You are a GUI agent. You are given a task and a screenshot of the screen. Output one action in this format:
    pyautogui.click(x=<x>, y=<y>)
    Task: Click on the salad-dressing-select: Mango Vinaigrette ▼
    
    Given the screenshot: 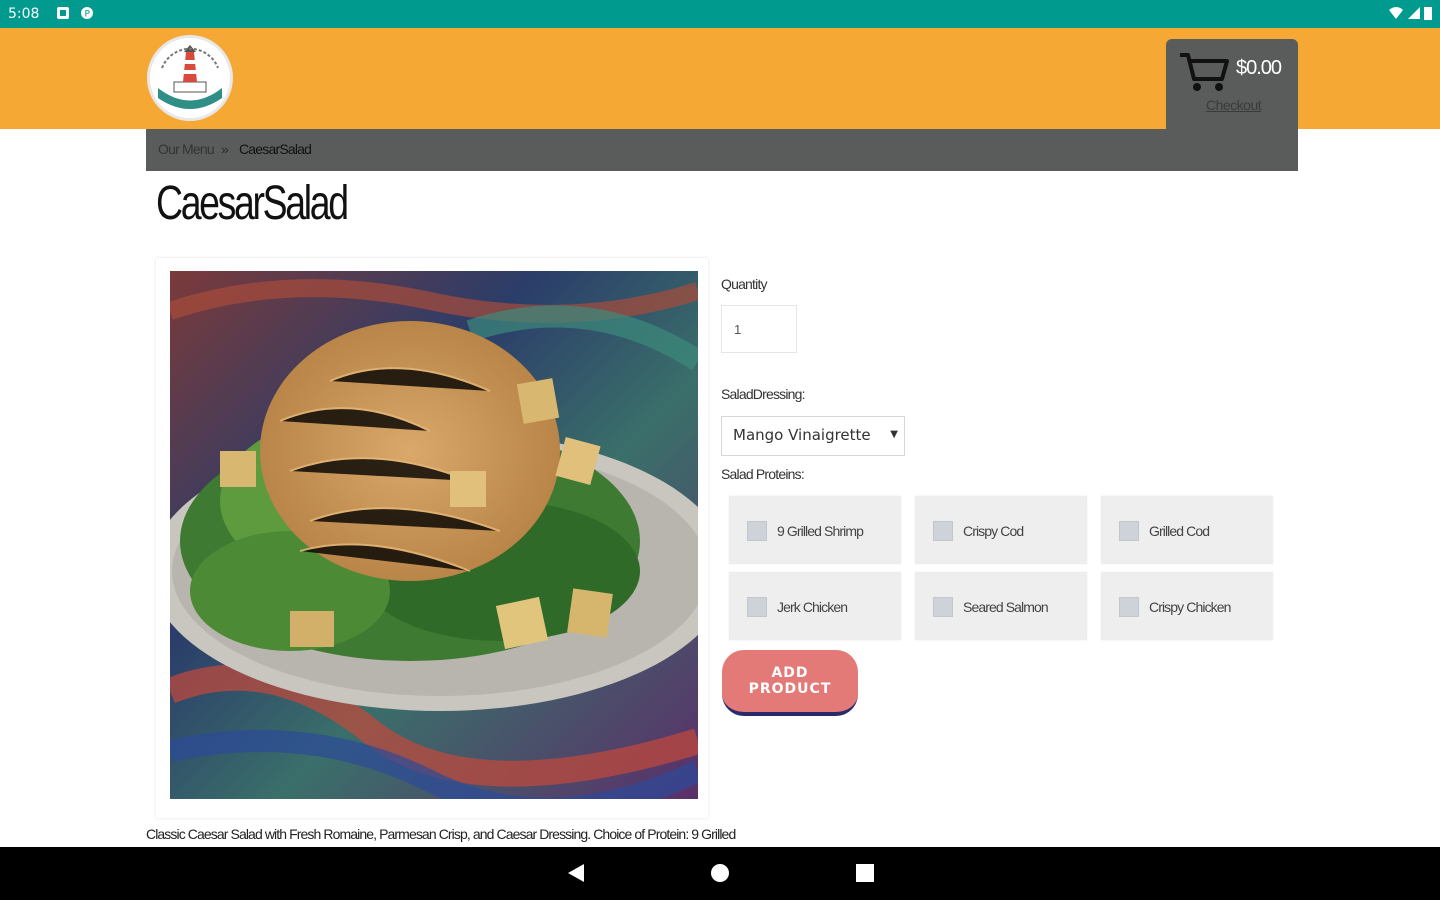 What is the action you would take?
    pyautogui.click(x=813, y=436)
    